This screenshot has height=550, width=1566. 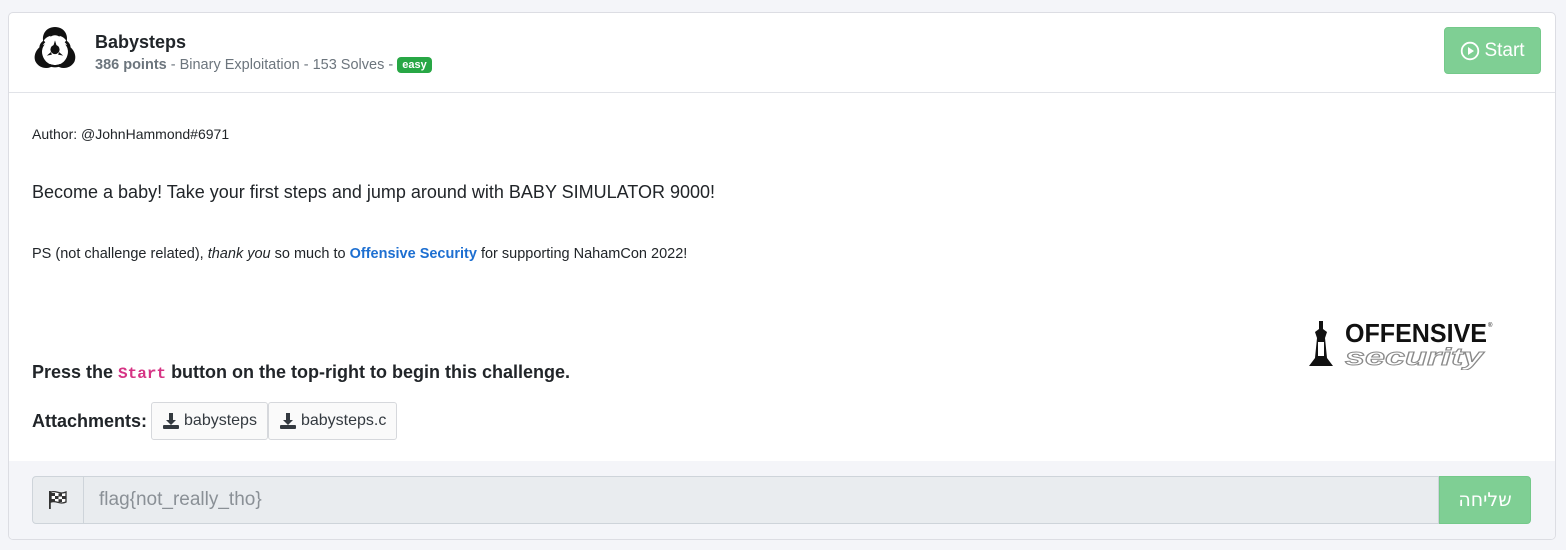 What do you see at coordinates (131, 134) in the screenshot?
I see `author-line: Author: @JohnHammond#6971` at bounding box center [131, 134].